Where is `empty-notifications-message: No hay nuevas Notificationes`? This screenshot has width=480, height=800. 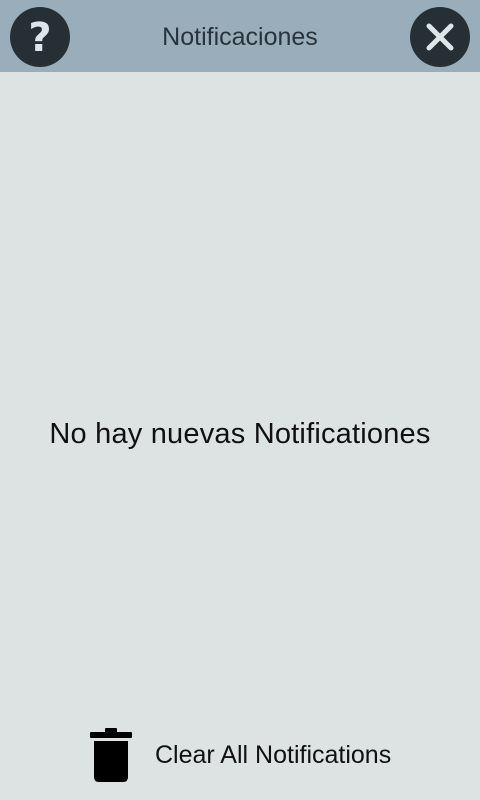 empty-notifications-message: No hay nuevas Notificationes is located at coordinates (240, 434).